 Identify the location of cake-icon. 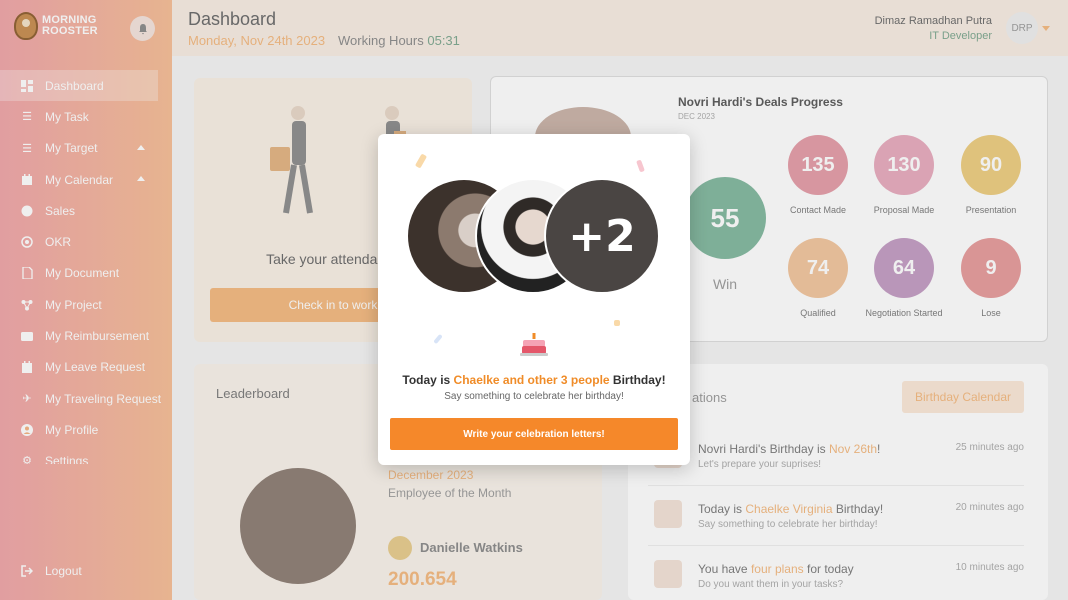
(534, 344).